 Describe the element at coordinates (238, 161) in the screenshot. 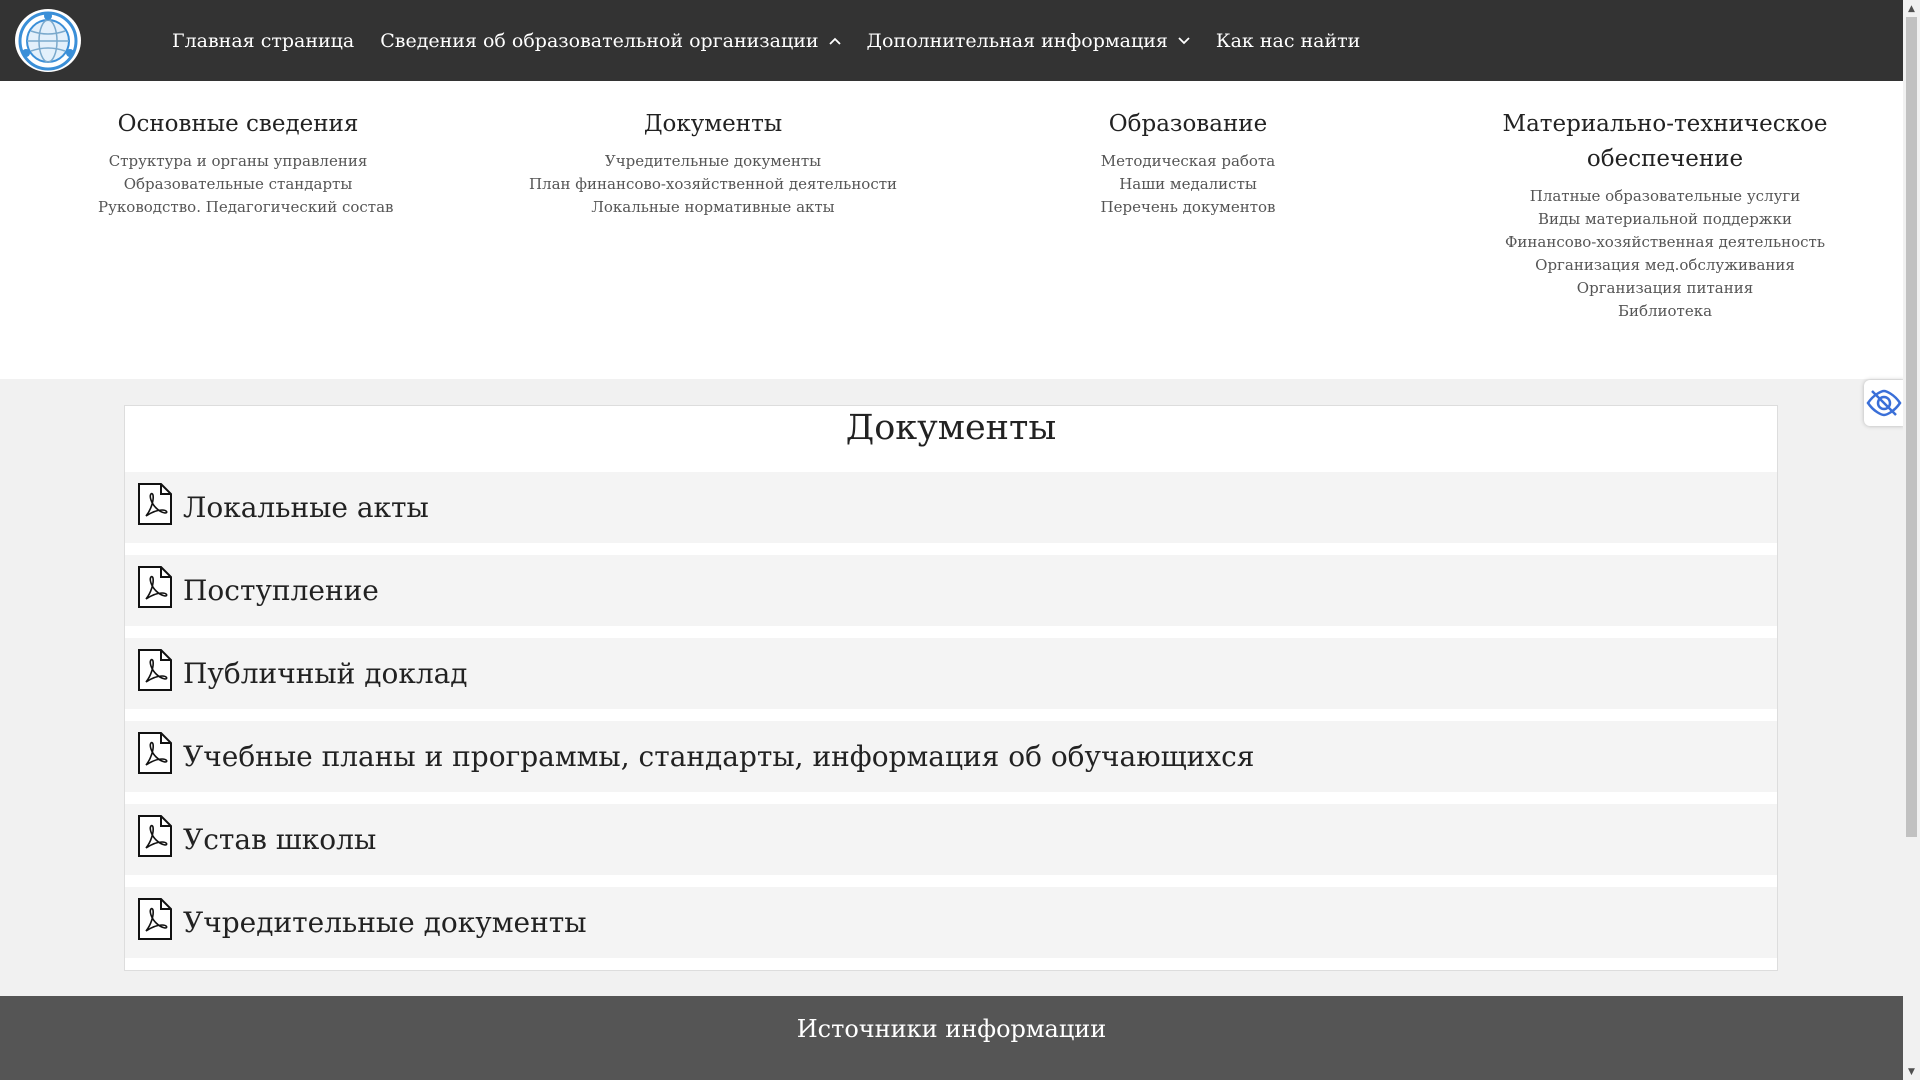

I see `megamenu-link: Структура и органы управления` at that location.